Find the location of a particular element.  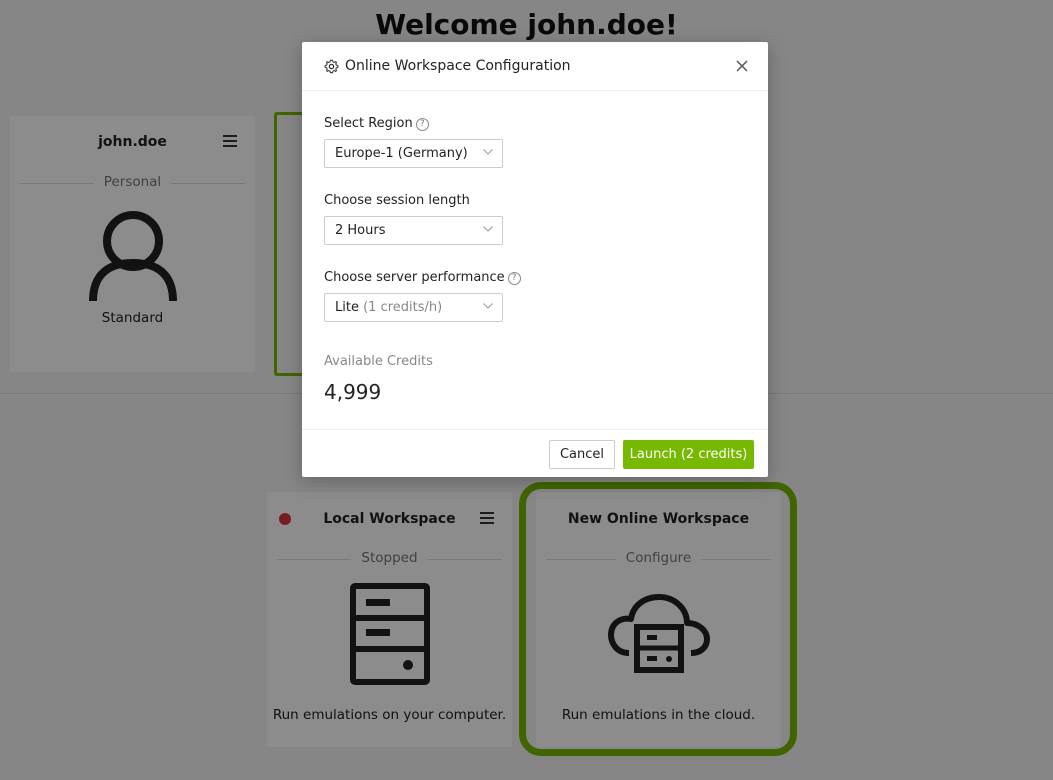

performance-detail: (1 credits/h) is located at coordinates (403, 307).